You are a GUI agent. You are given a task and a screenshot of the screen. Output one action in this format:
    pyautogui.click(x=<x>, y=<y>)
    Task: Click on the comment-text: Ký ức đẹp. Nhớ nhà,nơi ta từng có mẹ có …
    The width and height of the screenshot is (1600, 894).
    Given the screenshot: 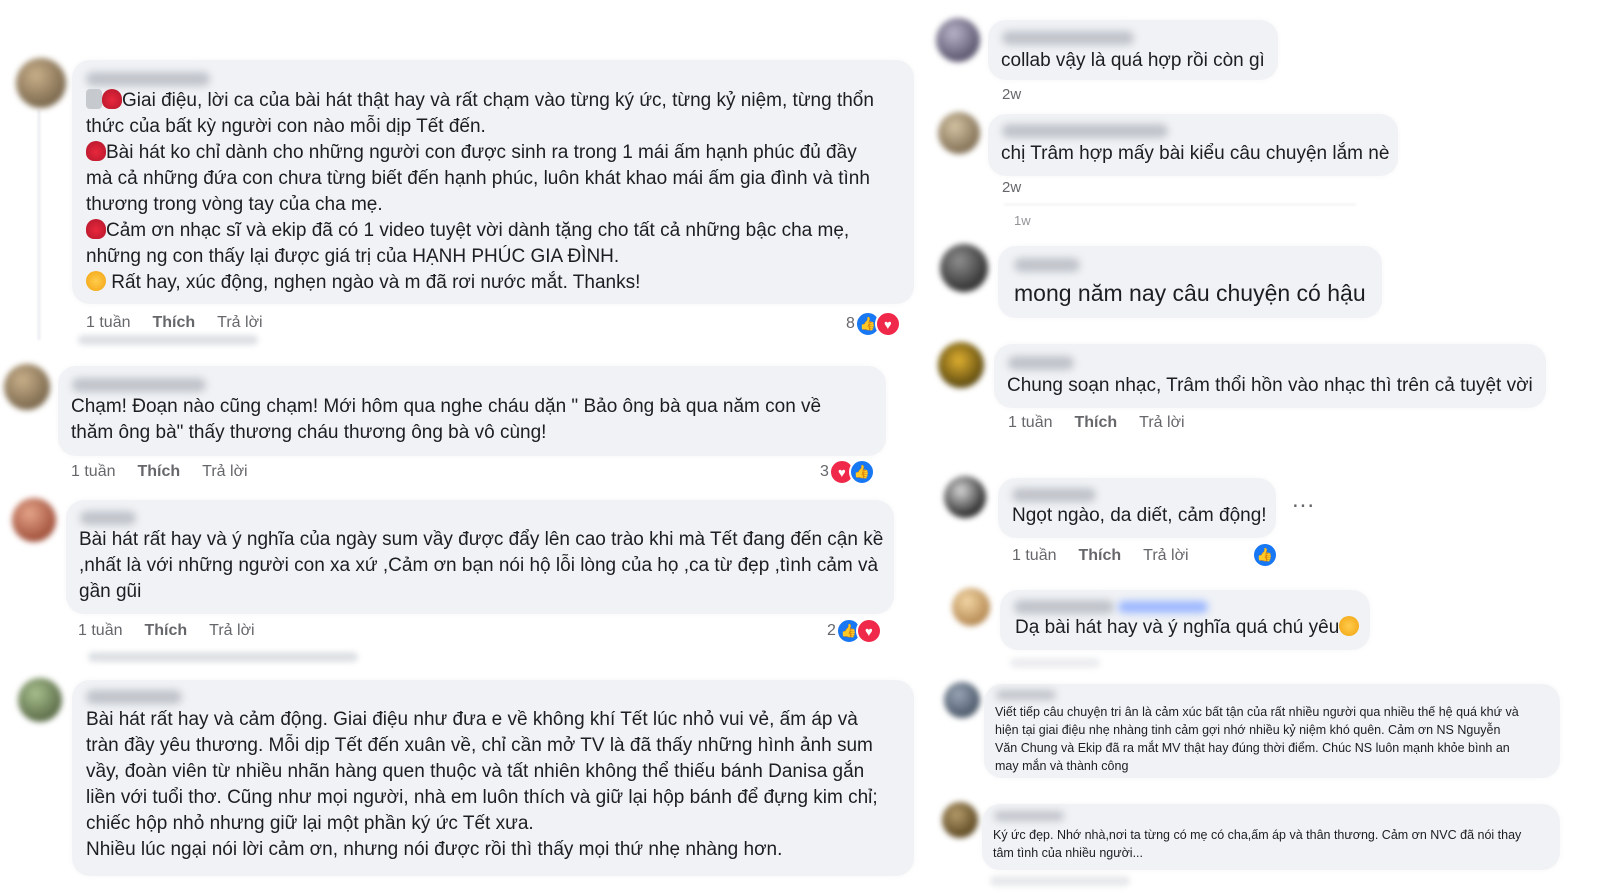 What is the action you would take?
    pyautogui.click(x=1257, y=844)
    